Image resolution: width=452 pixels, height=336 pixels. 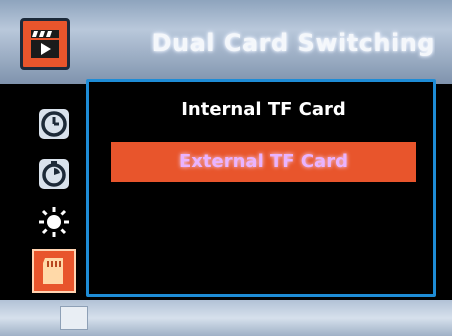 I want to click on footer-bar, so click(x=226, y=318).